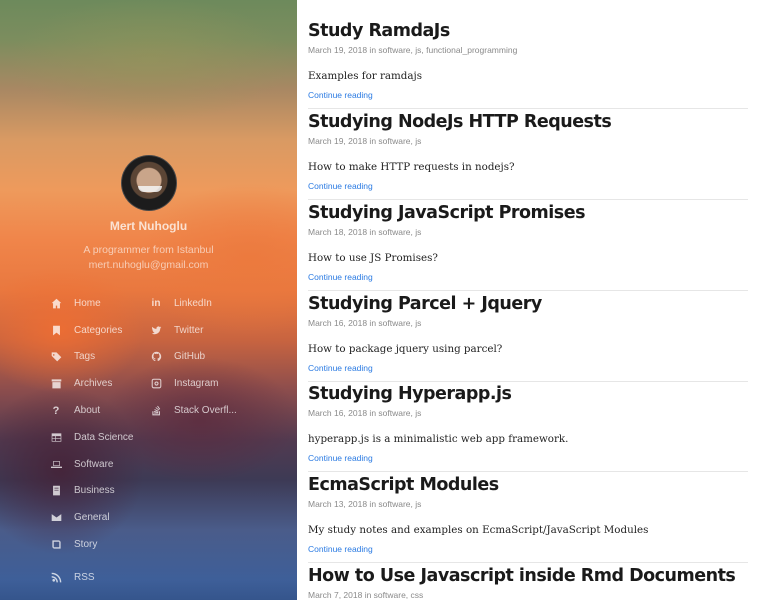  I want to click on rss-icon, so click(56, 577).